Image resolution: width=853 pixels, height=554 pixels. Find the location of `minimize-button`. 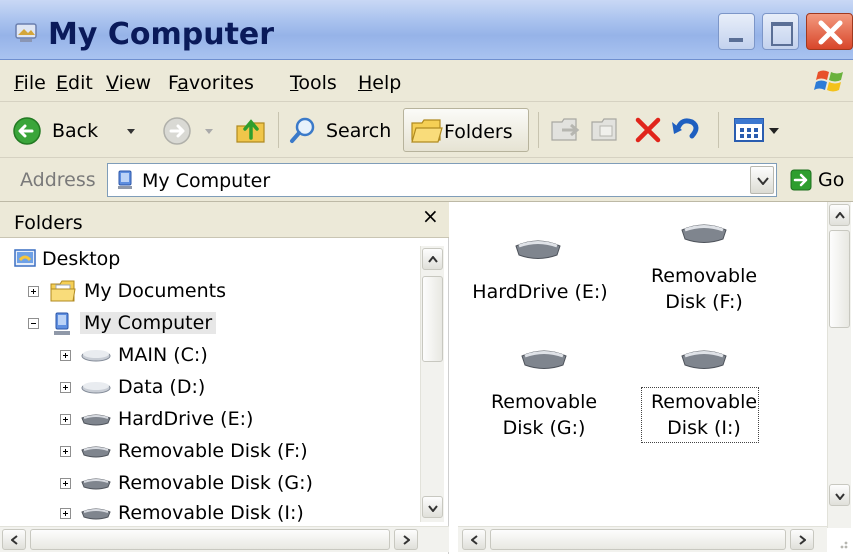

minimize-button is located at coordinates (736, 31).